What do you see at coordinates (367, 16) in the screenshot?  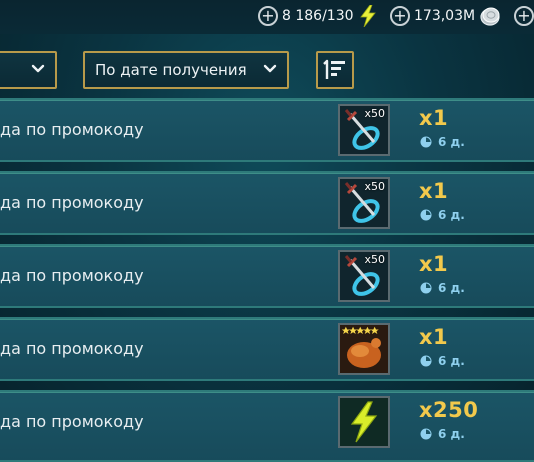 I see `lightning-icon` at bounding box center [367, 16].